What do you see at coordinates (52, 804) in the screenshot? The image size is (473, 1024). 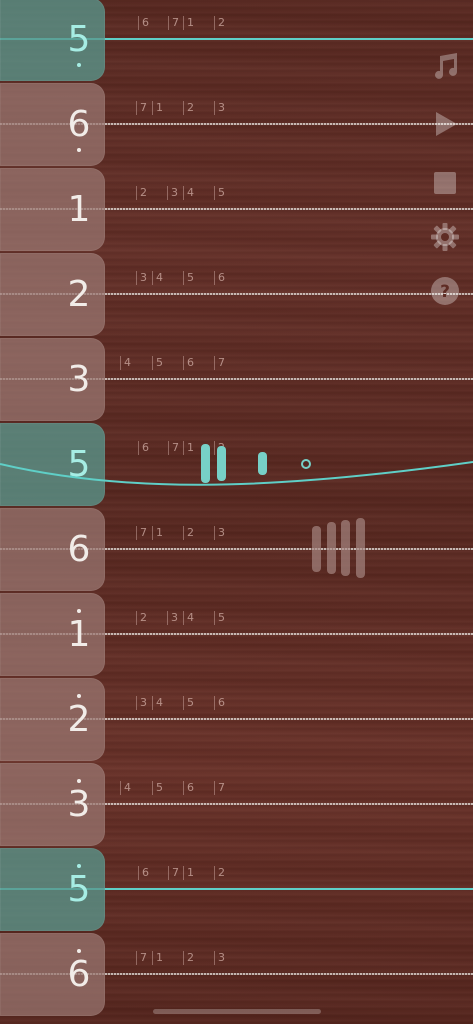 I see `note-key-3-high: 3` at bounding box center [52, 804].